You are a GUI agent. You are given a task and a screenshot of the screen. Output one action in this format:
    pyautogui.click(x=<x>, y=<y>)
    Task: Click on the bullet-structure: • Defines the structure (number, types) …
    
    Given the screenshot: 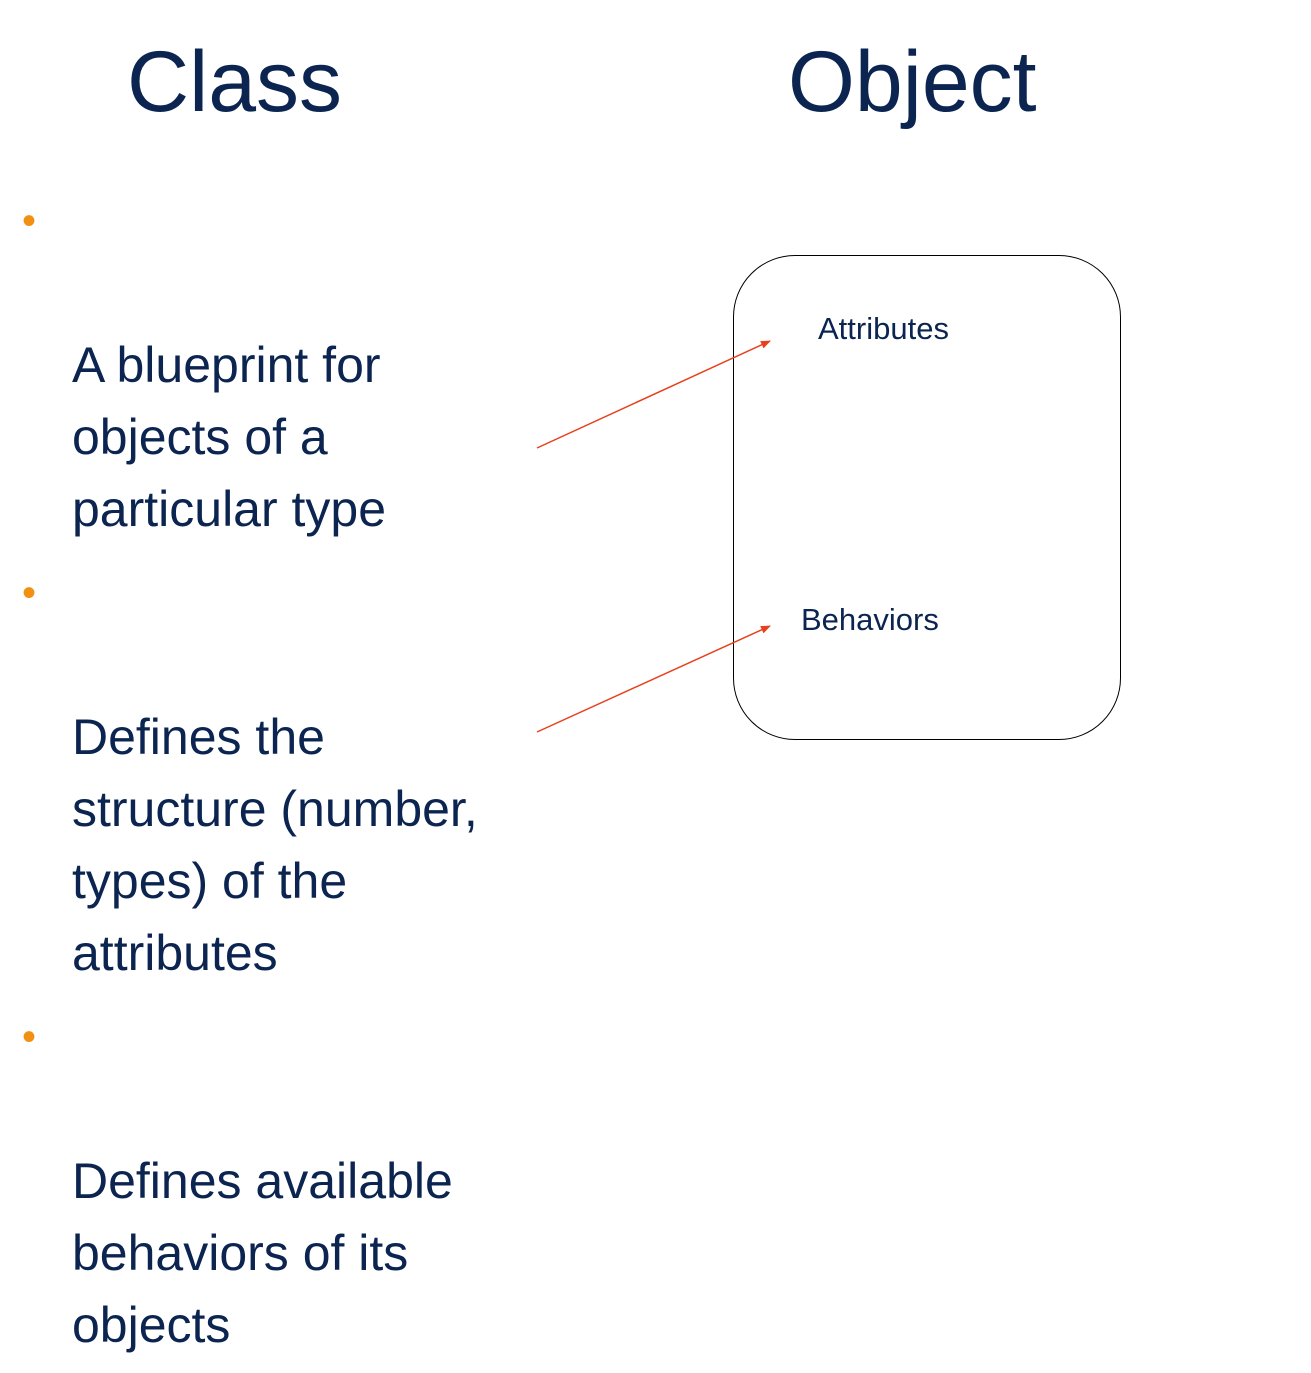 What is the action you would take?
    pyautogui.click(x=300, y=773)
    